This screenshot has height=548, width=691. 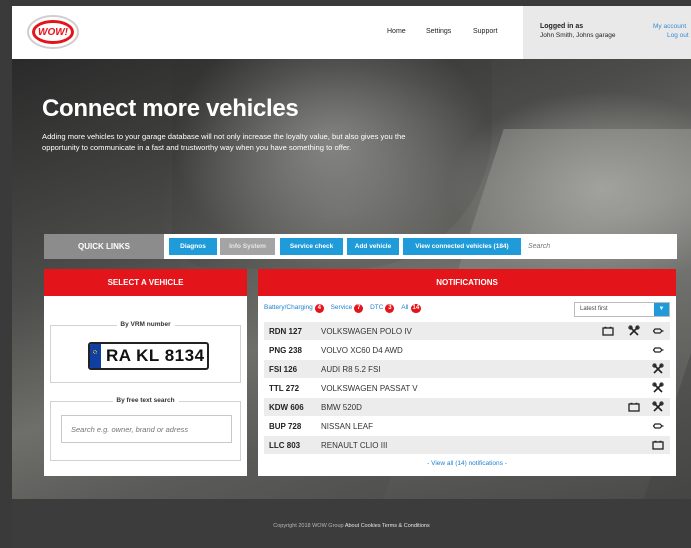 I want to click on row-reg: KDW 606, so click(x=286, y=407).